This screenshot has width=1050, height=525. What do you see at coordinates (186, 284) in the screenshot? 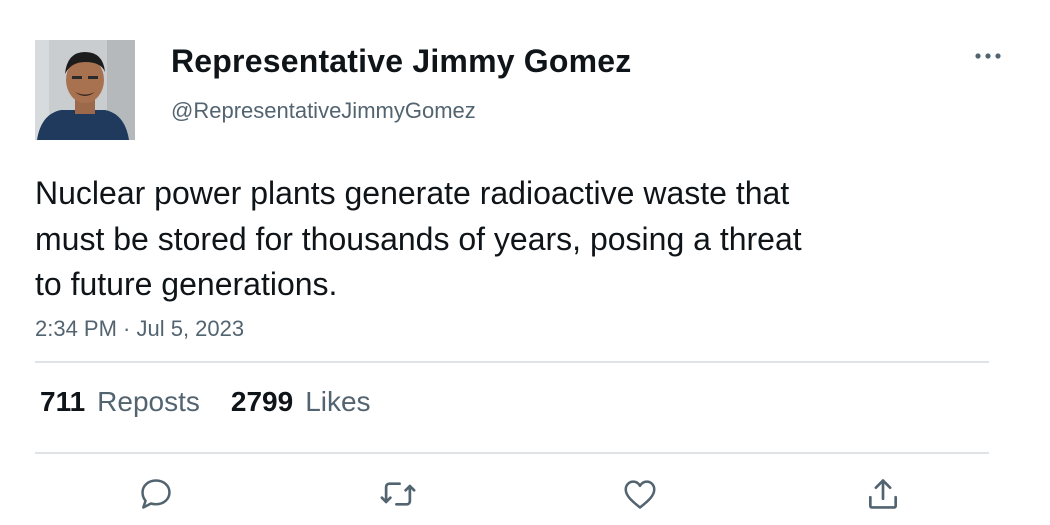
I see `tweet-text-line: to future generations.` at bounding box center [186, 284].